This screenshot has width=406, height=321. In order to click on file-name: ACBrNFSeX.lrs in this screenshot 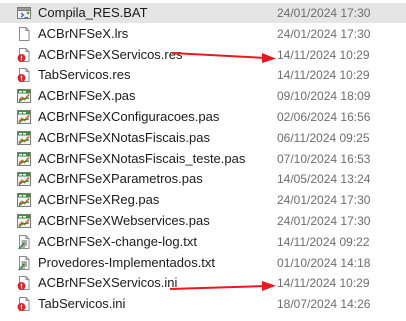, I will do `click(83, 34)`.